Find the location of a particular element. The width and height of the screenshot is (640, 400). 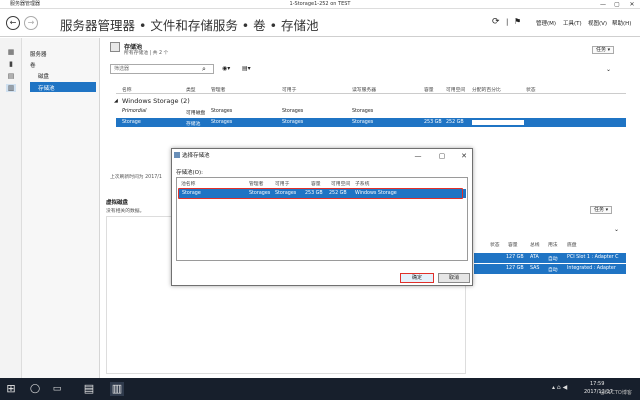

vm-title: 1-Storage1-252 on TEST is located at coordinates (320, 4).